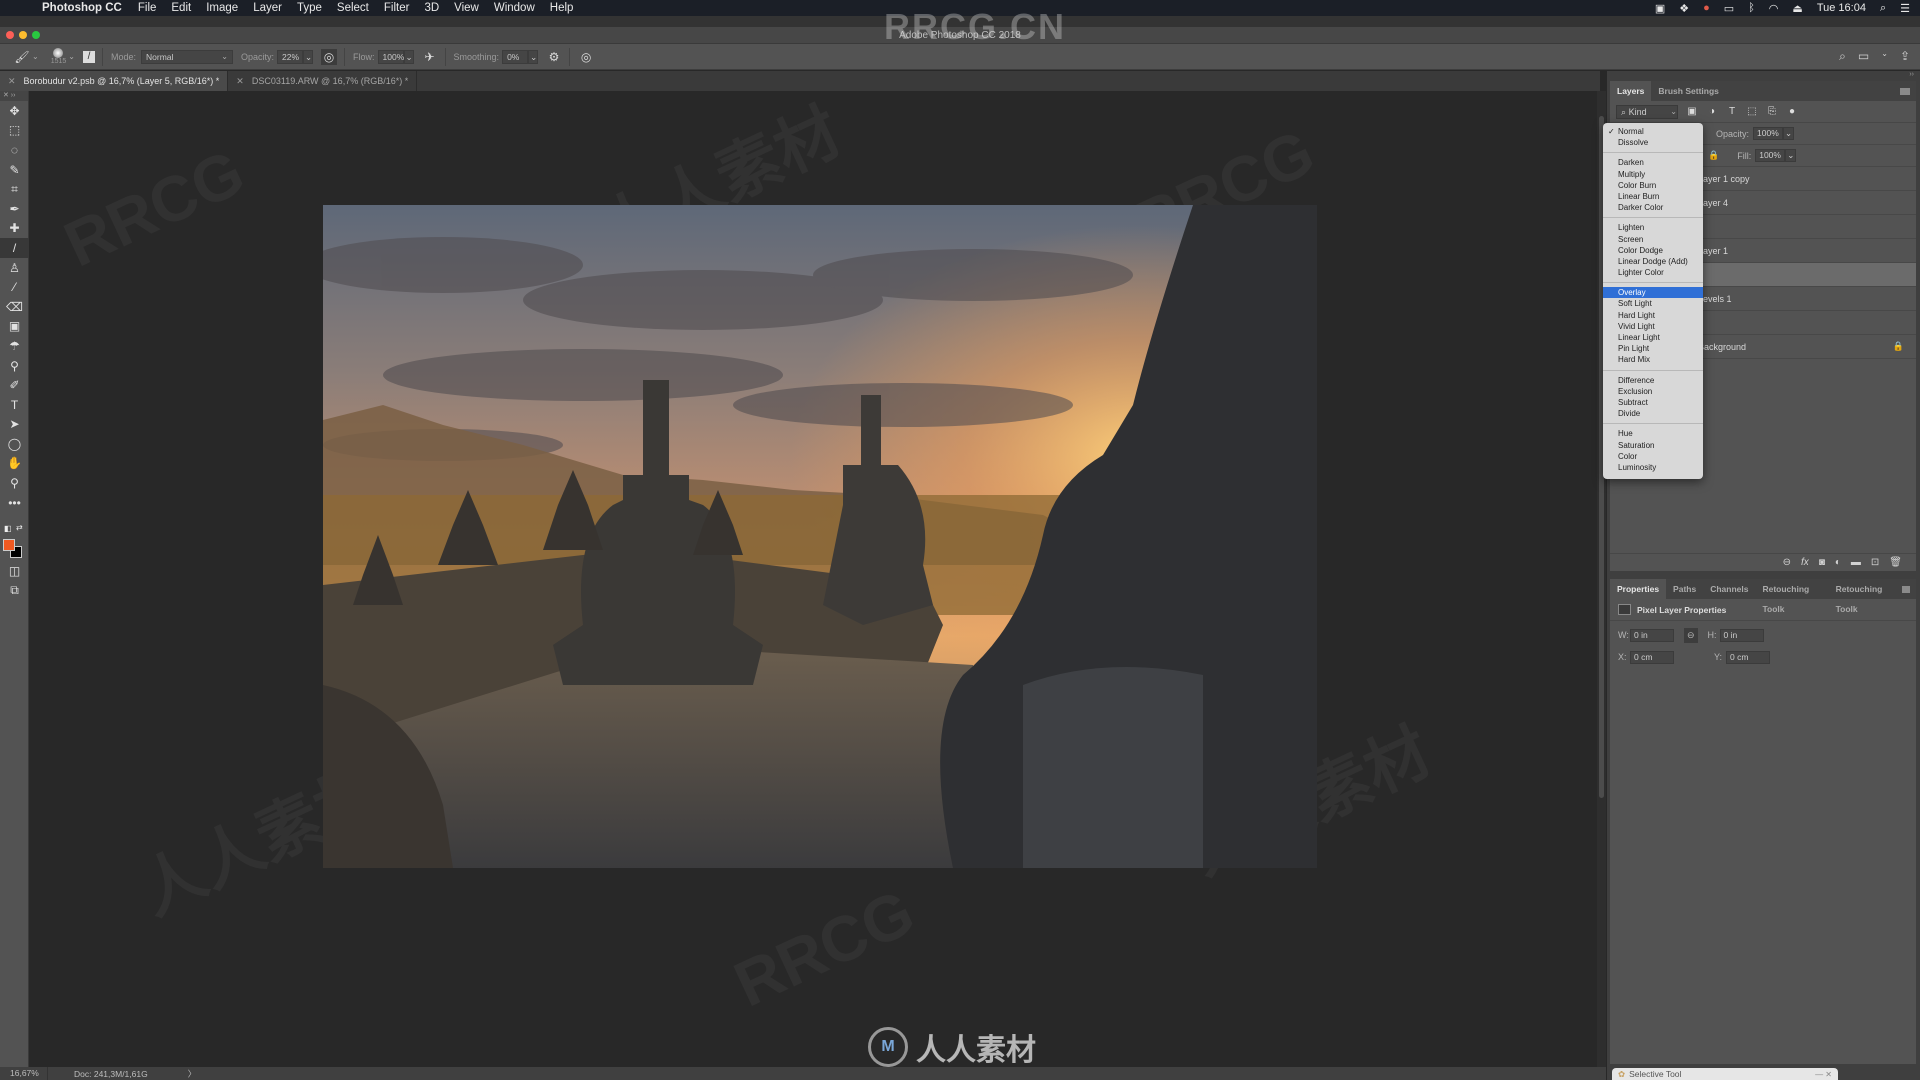 Image resolution: width=1920 pixels, height=1080 pixels. I want to click on delete-layer-icon: 🗑, so click(1895, 562).